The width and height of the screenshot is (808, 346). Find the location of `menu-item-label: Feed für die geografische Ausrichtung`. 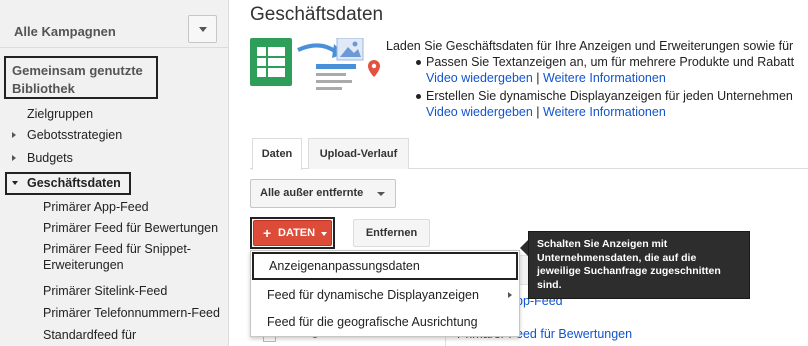

menu-item-label: Feed für die geografische Ausrichtung is located at coordinates (372, 322).